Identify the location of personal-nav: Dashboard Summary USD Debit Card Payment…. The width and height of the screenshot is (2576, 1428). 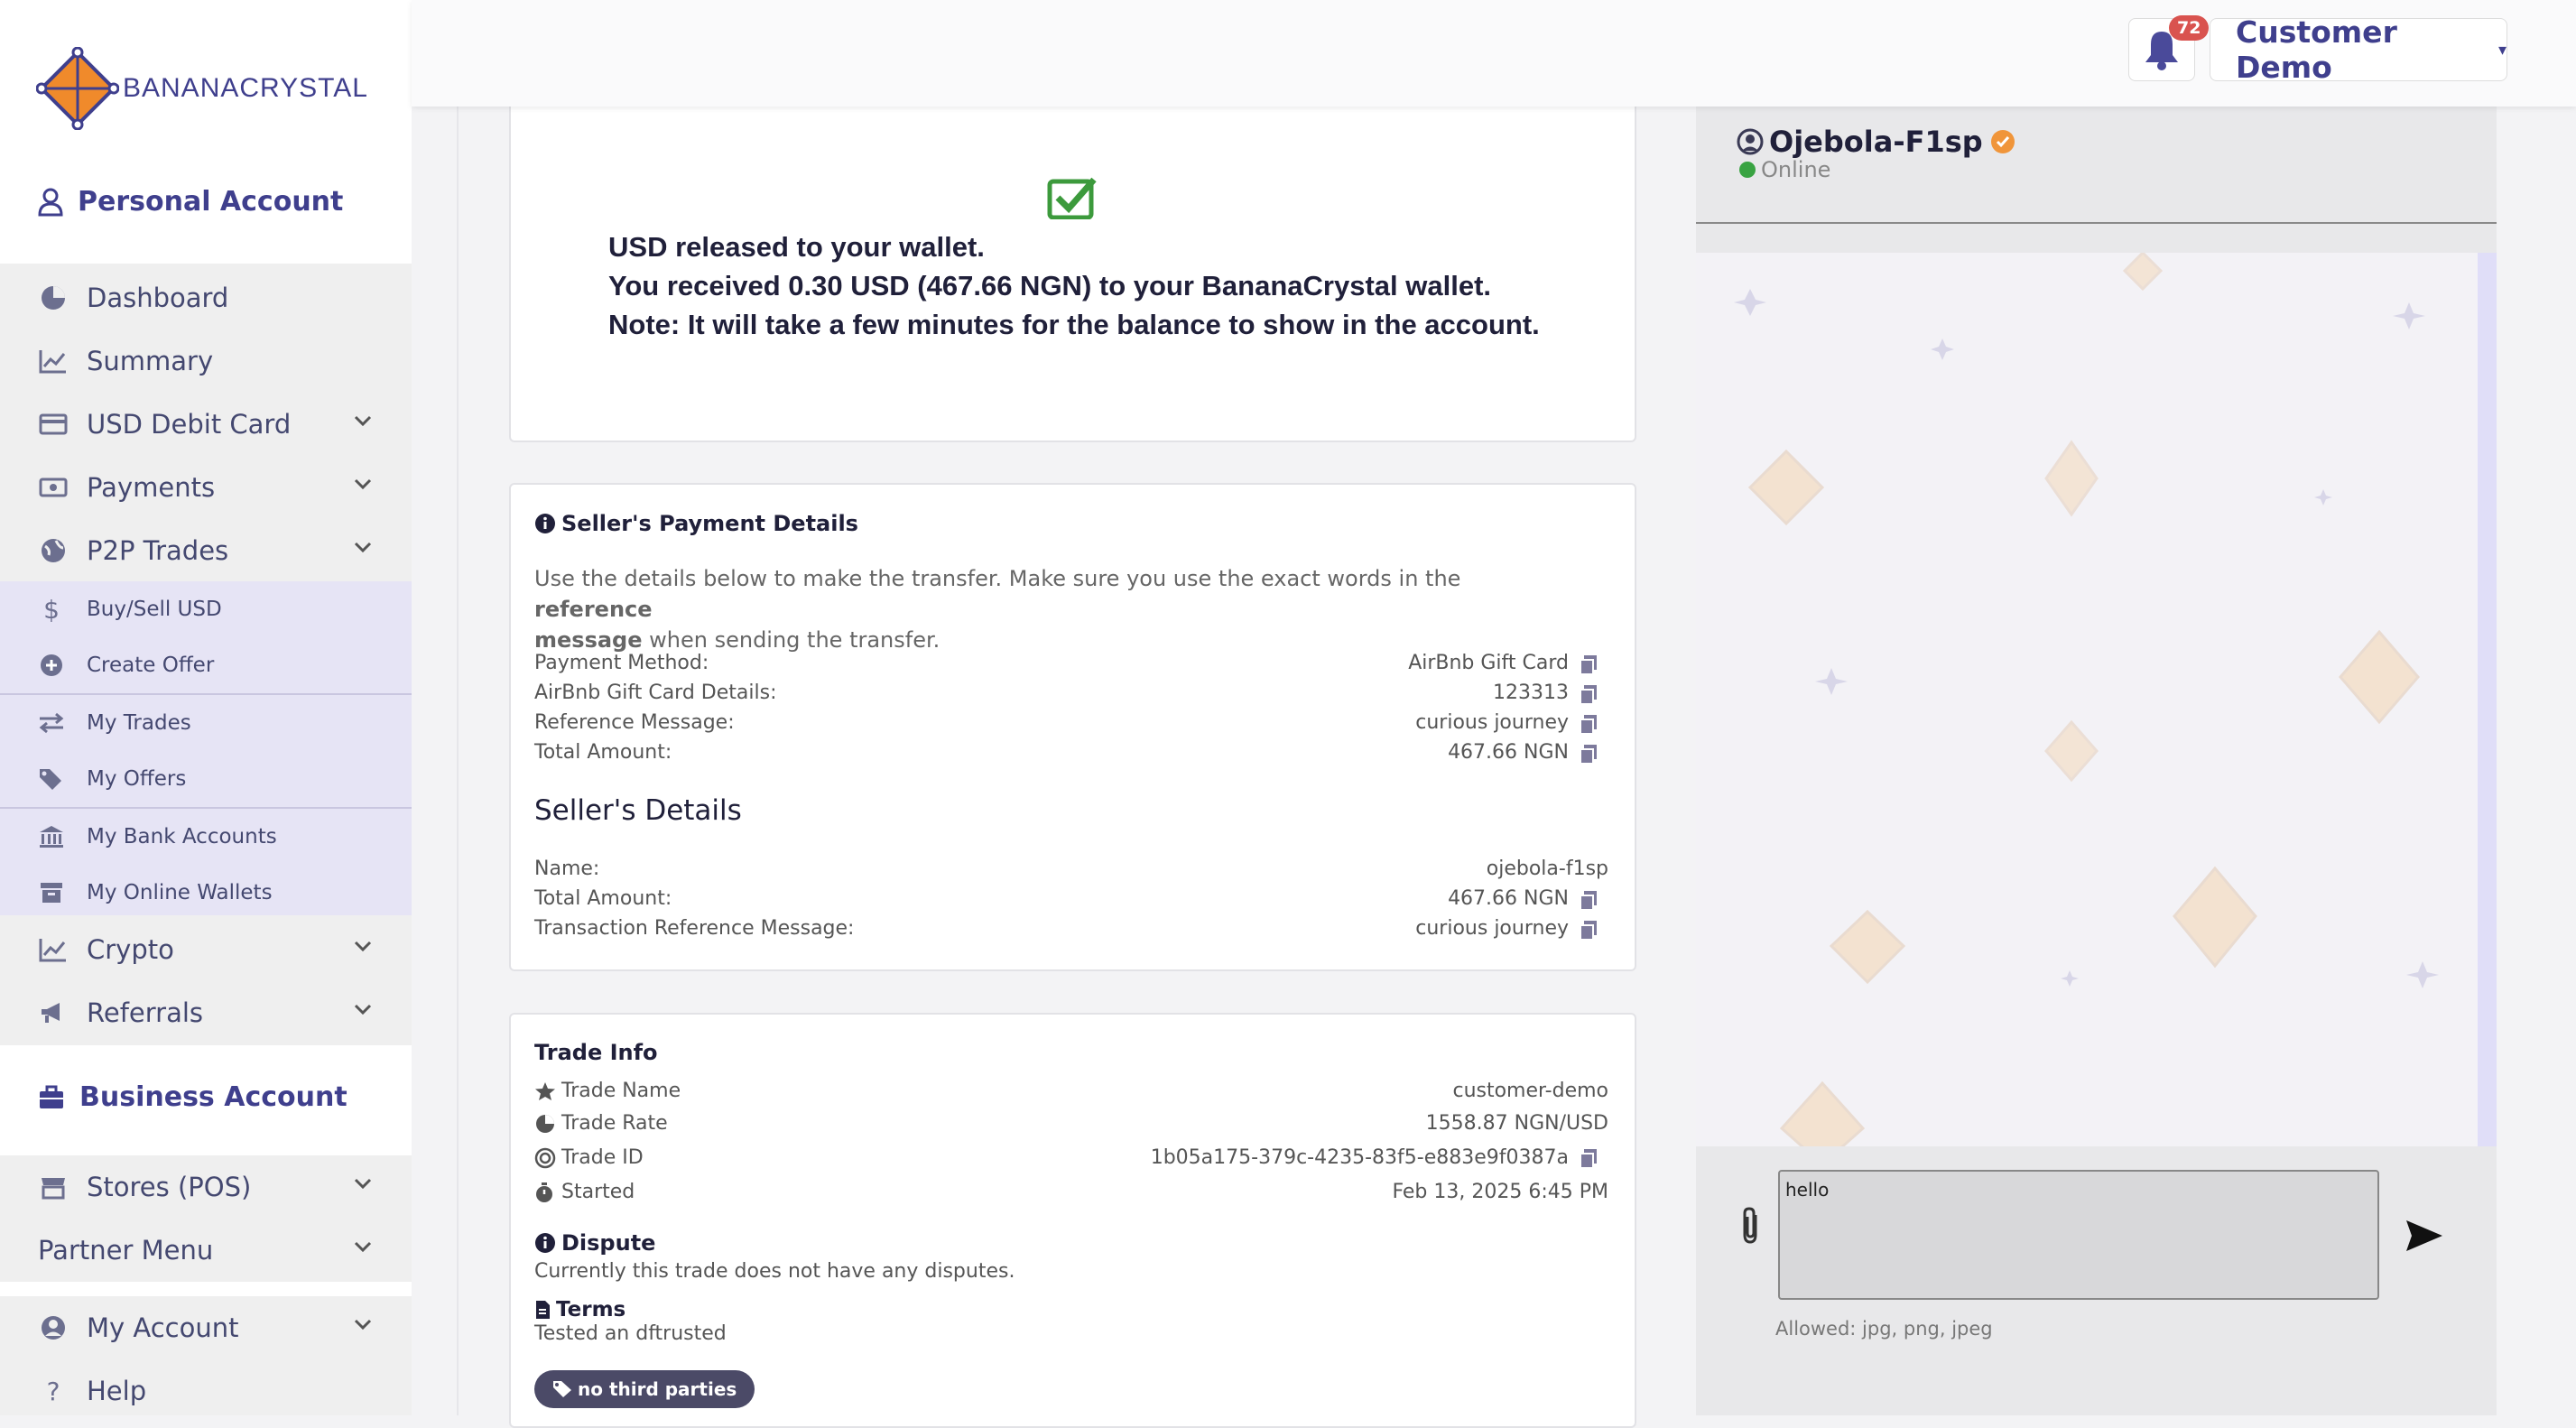
(206, 654).